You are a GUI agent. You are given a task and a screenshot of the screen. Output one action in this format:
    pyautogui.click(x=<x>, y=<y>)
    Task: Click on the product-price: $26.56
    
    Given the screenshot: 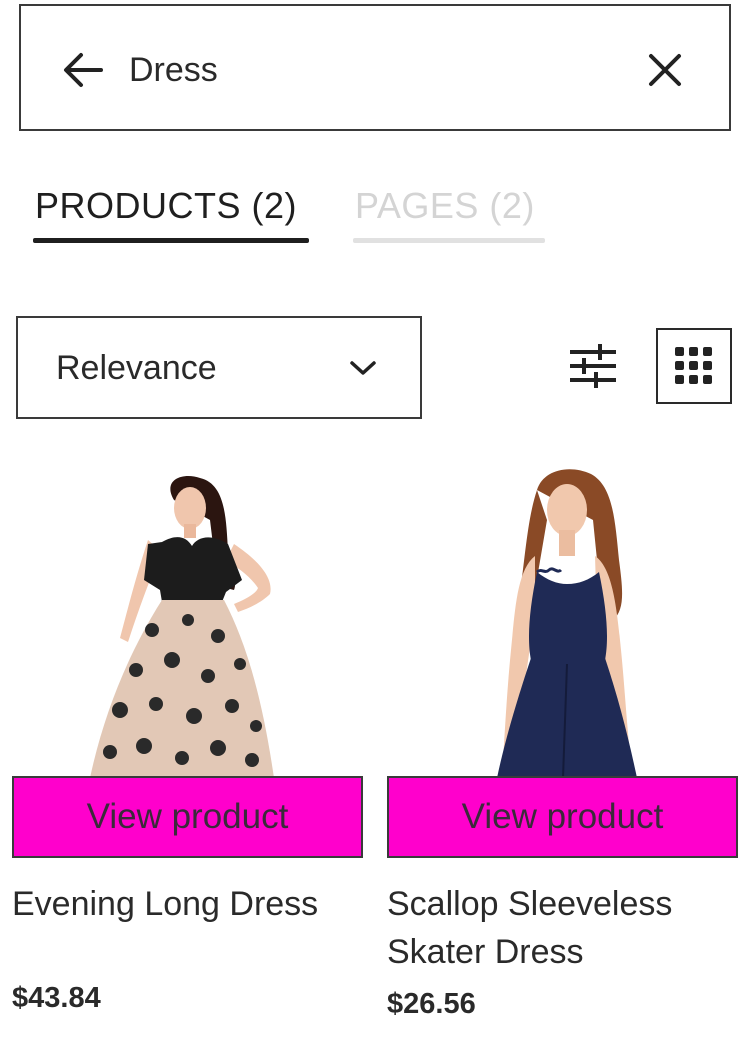 What is the action you would take?
    pyautogui.click(x=431, y=1004)
    